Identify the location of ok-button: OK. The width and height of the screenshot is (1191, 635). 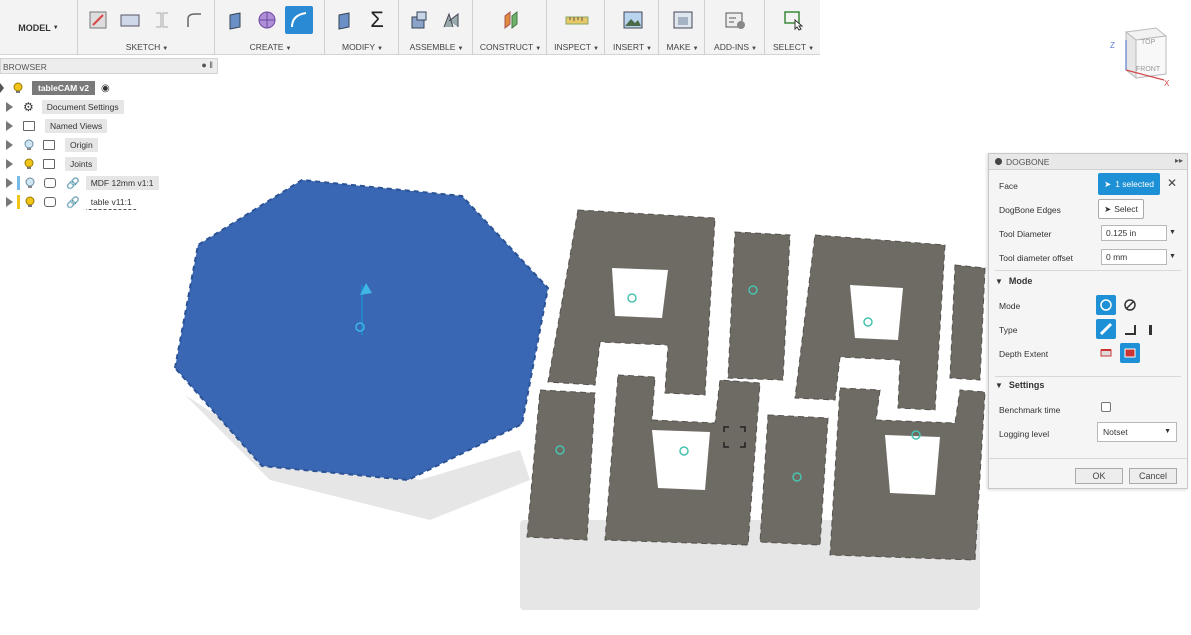
(1099, 476).